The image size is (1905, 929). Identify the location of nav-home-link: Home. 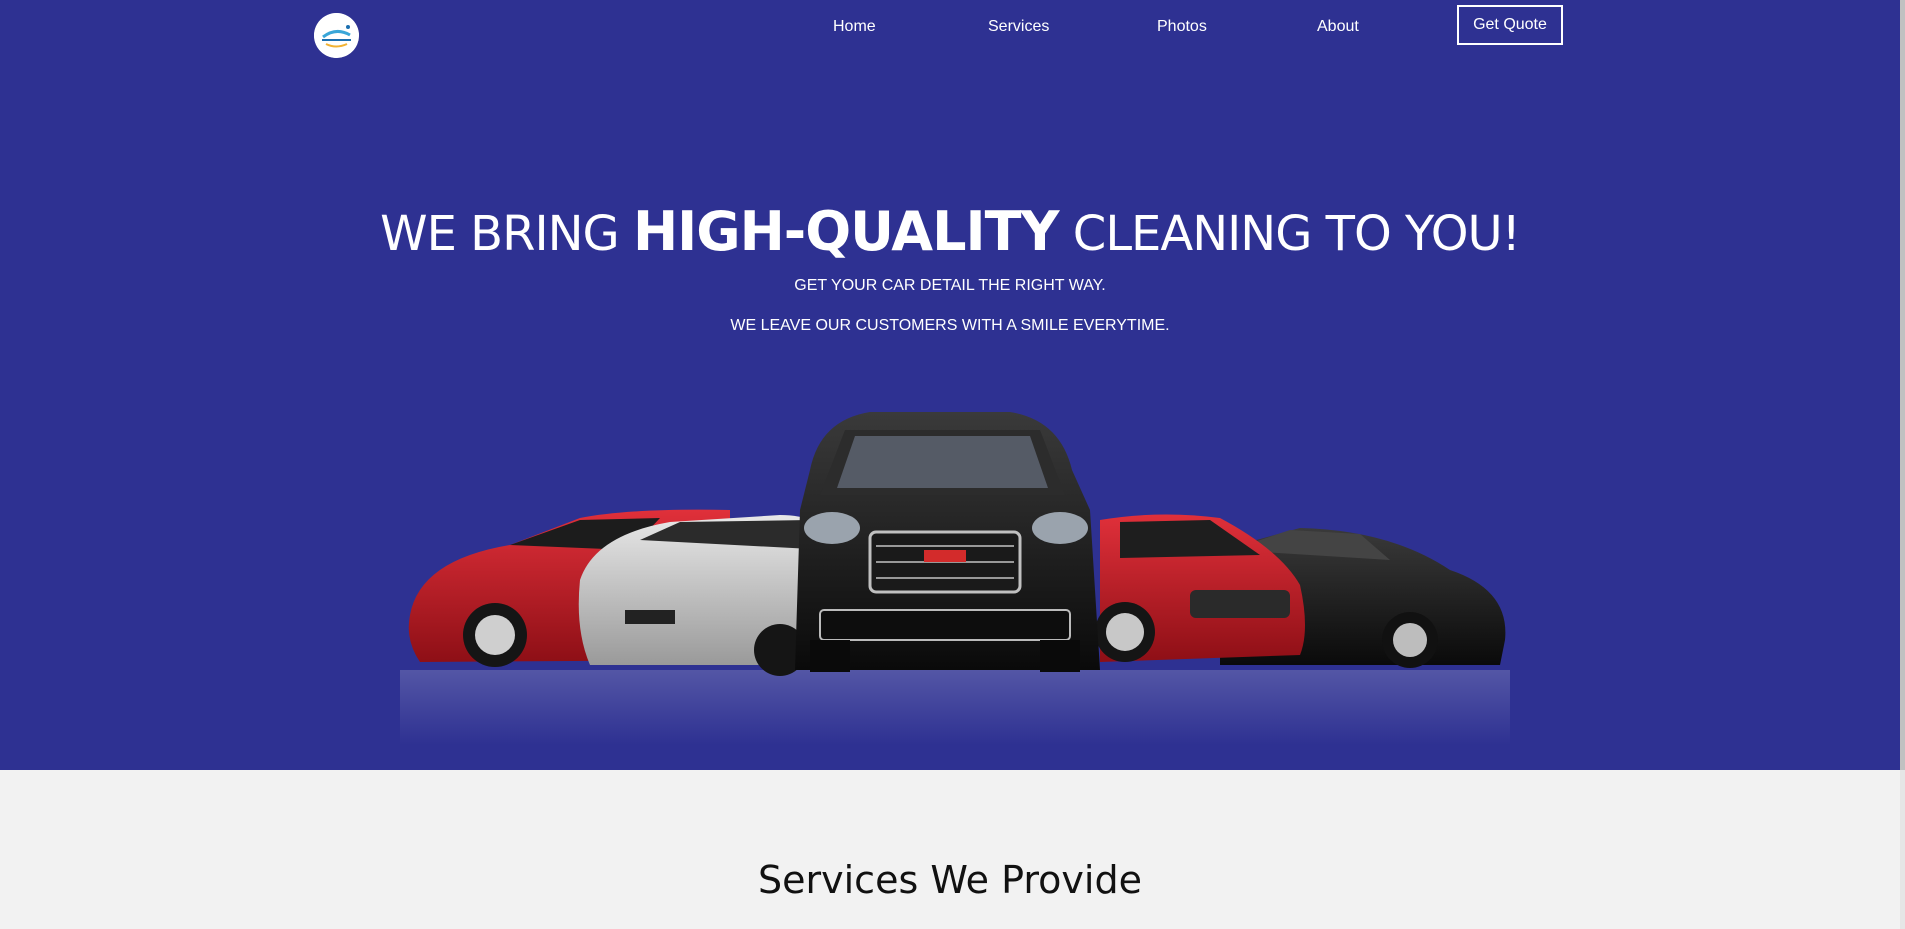
(854, 27).